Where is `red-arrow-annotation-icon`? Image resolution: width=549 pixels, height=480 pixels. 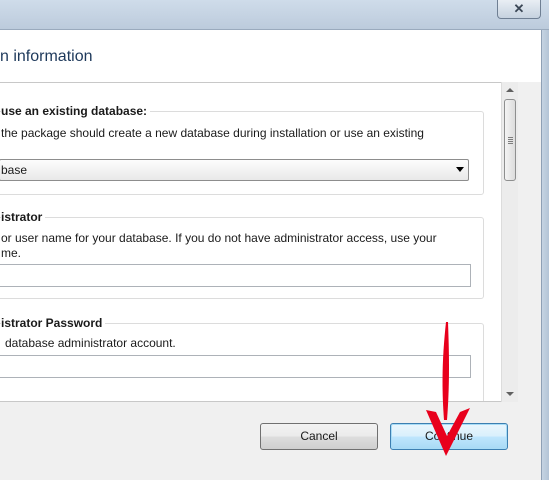 red-arrow-annotation-icon is located at coordinates (448, 389).